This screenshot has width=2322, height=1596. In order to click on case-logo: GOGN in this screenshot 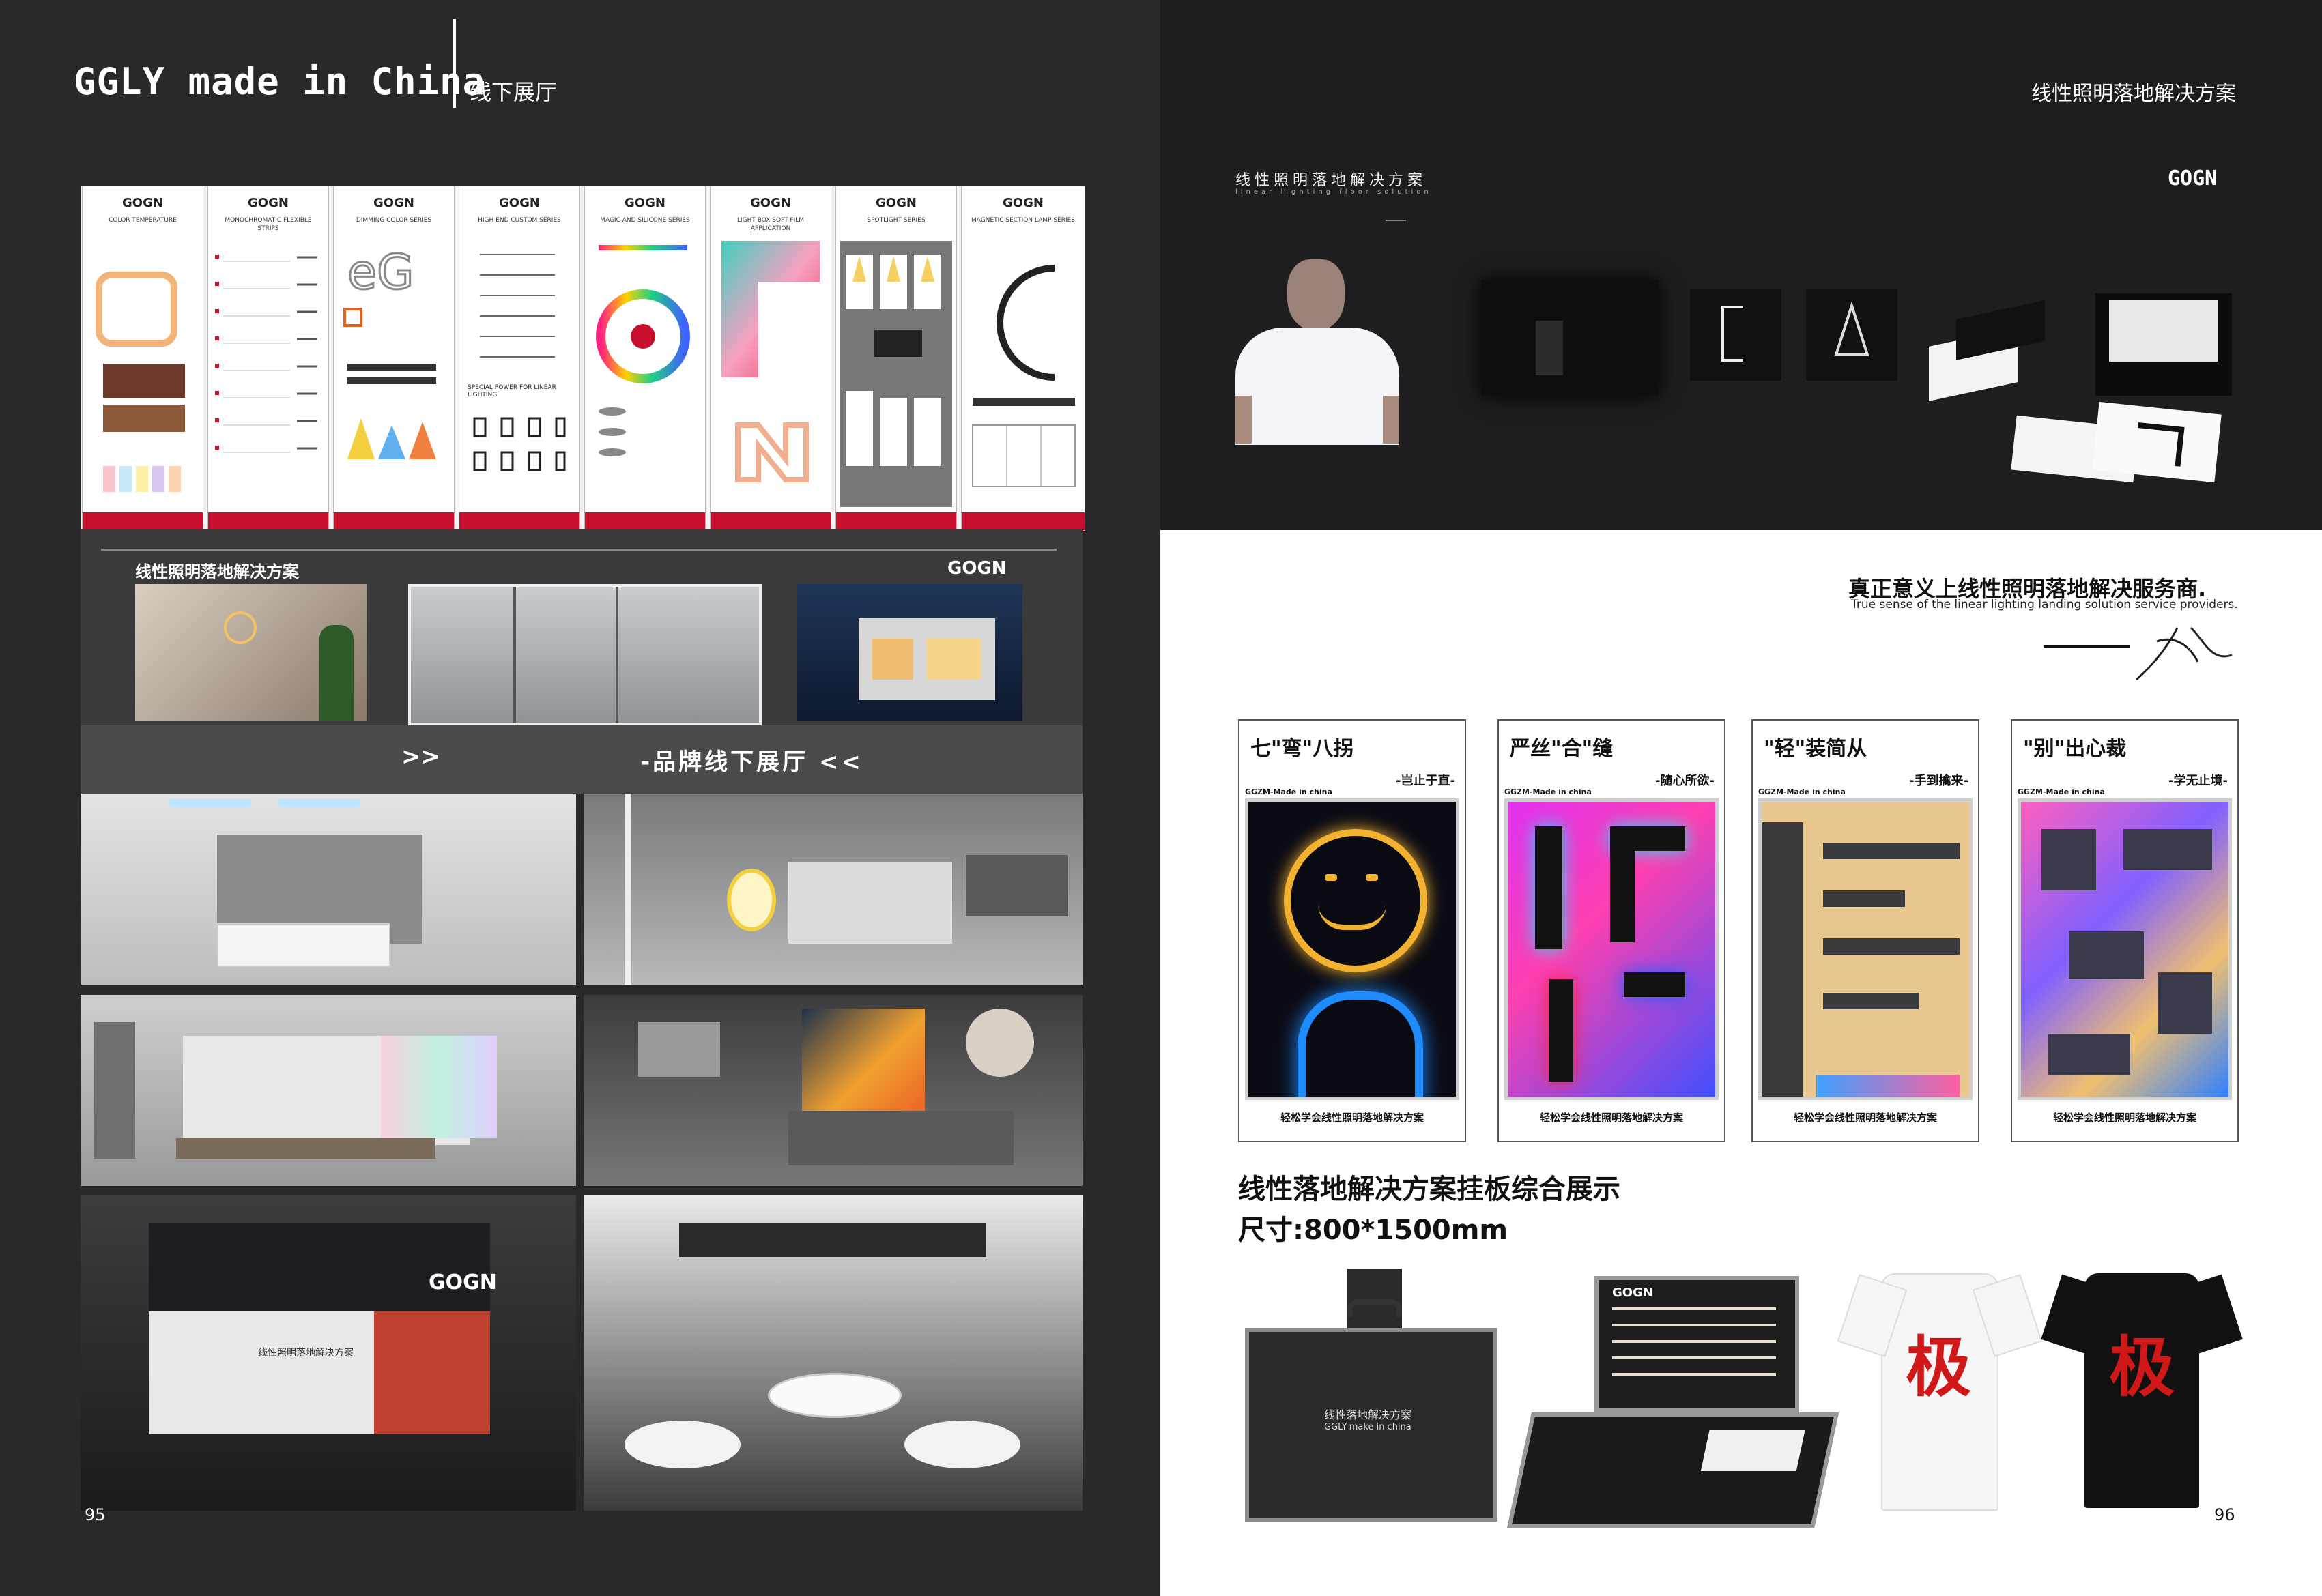, I will do `click(1632, 1293)`.